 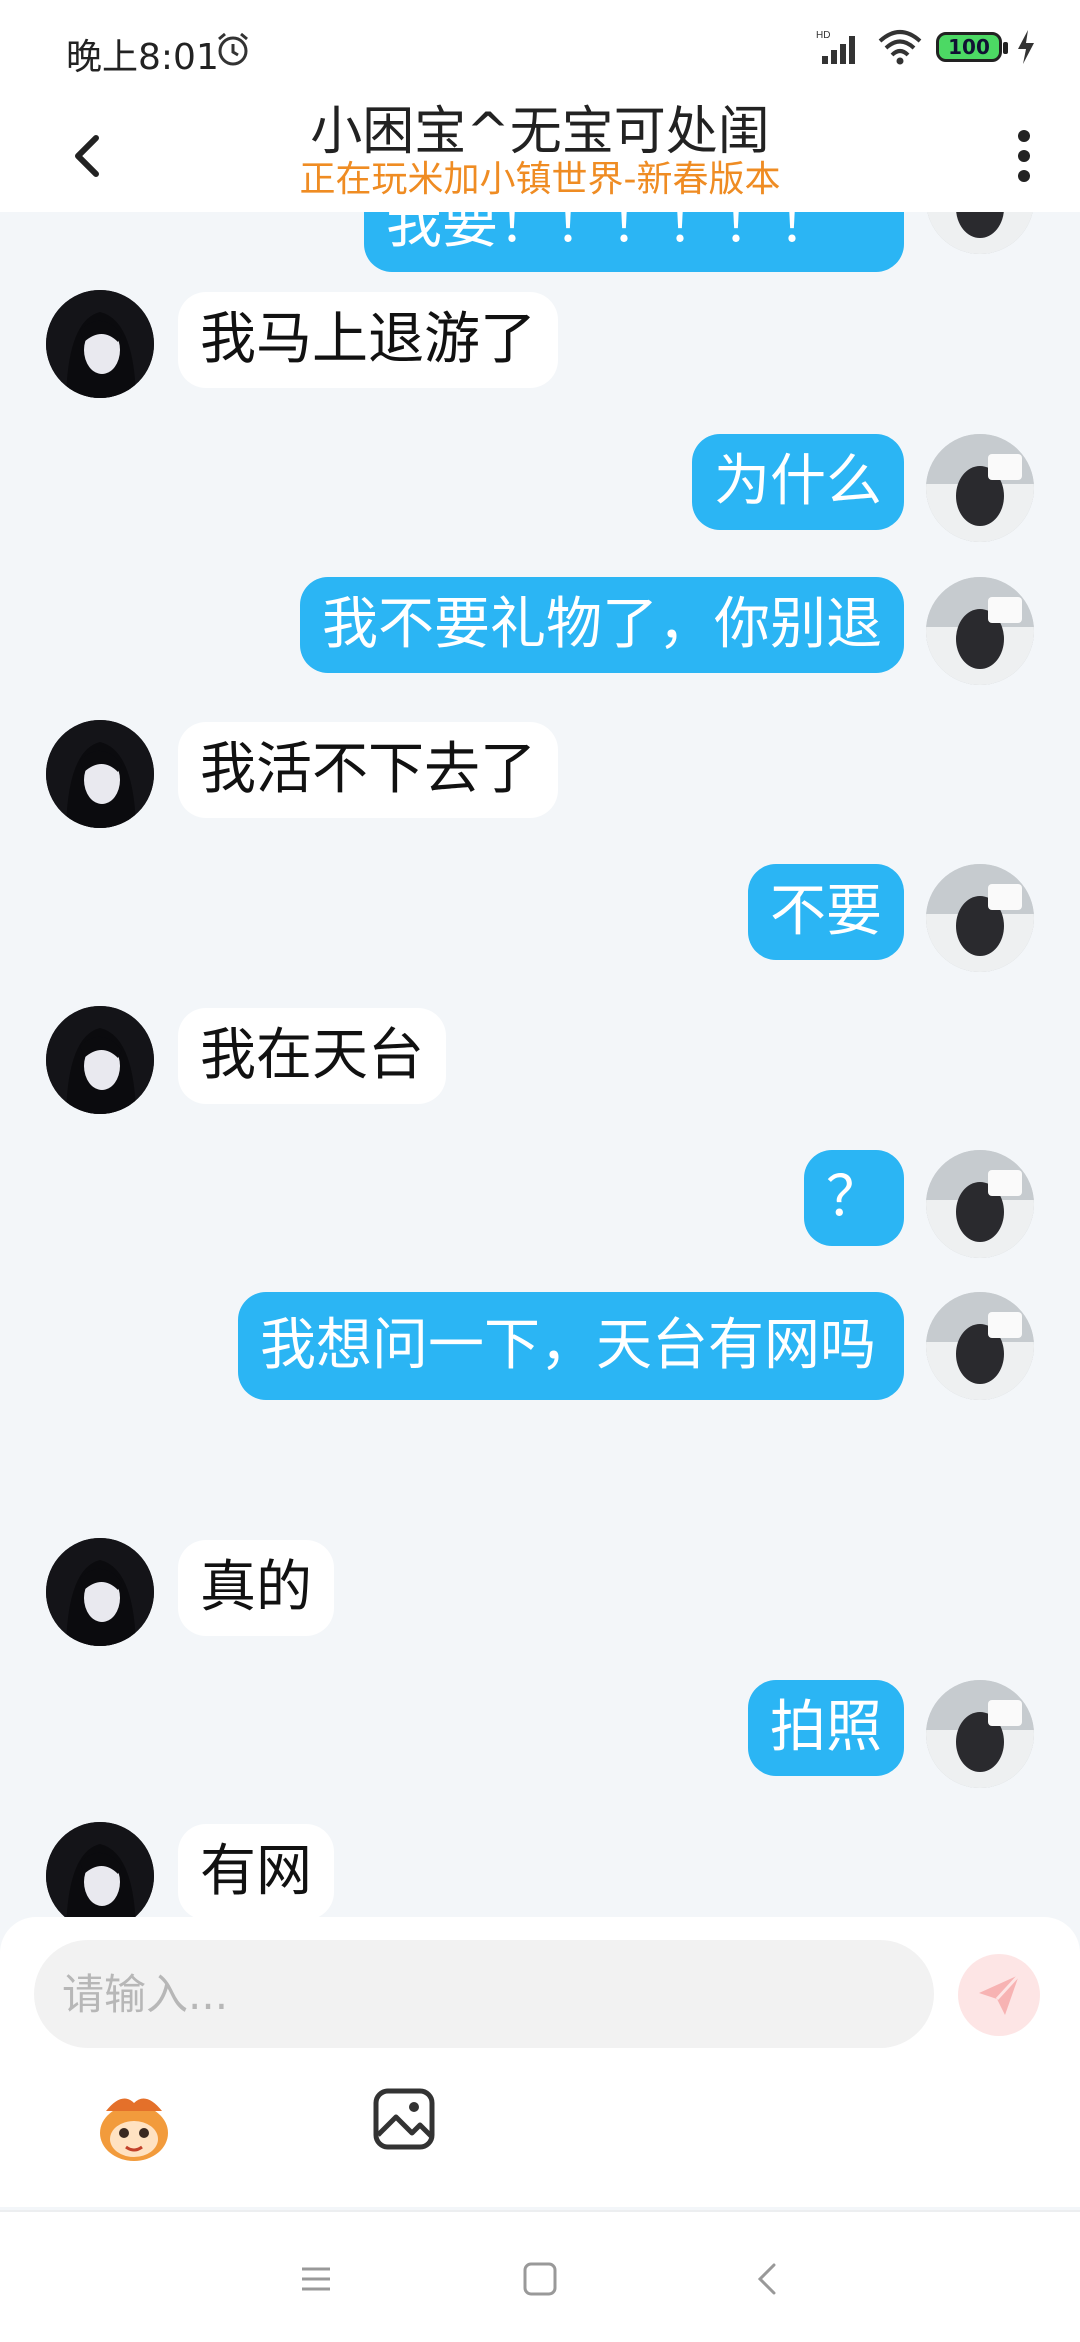 I want to click on system-icons: HD 100, so click(x=926, y=47).